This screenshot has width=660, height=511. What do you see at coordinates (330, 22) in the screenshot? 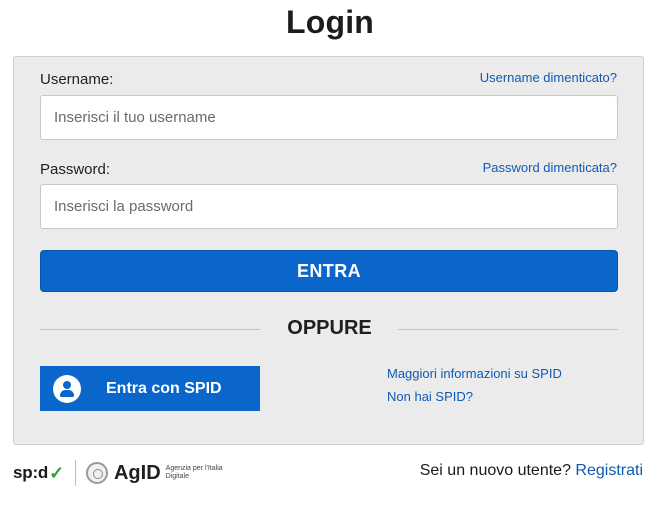
I see `page-title: Login` at bounding box center [330, 22].